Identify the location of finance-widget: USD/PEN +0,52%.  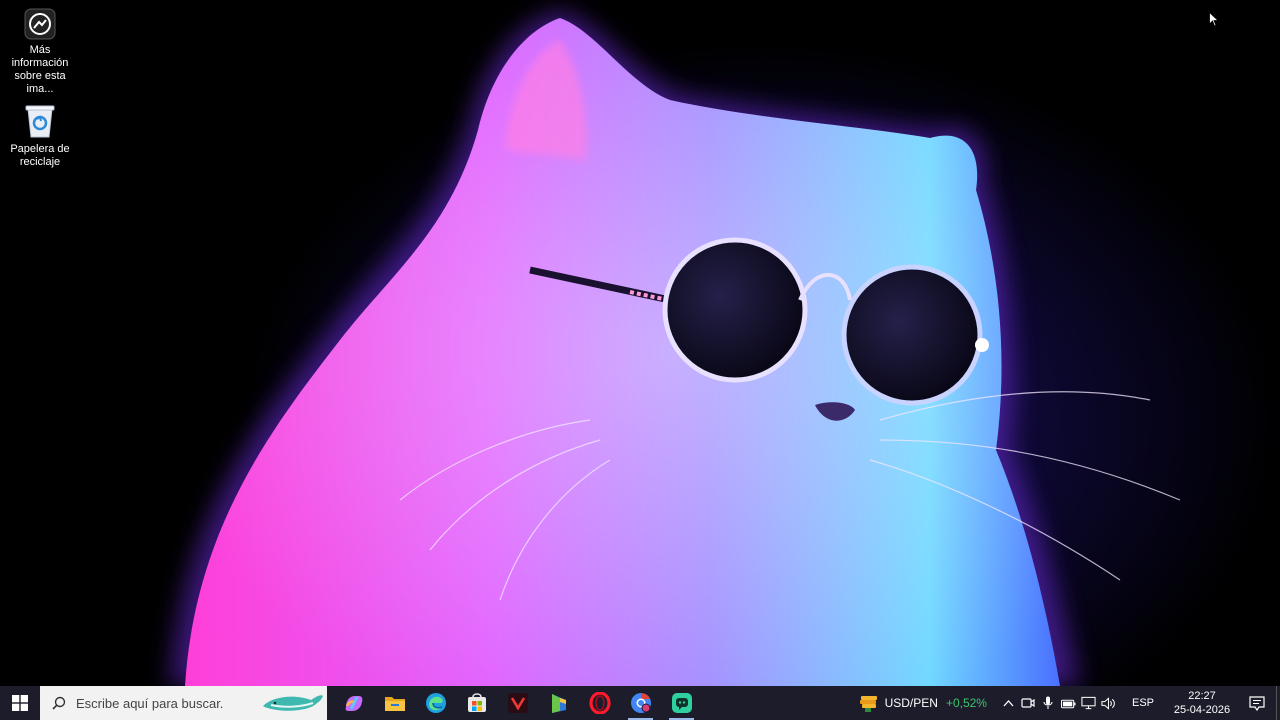
(923, 703).